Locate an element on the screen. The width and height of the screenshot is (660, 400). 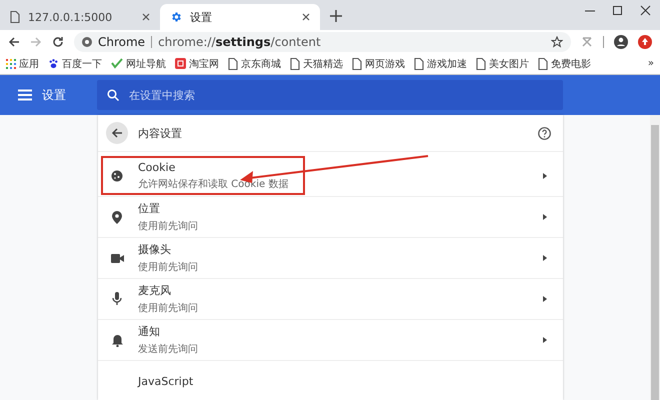
back-button is located at coordinates (117, 133).